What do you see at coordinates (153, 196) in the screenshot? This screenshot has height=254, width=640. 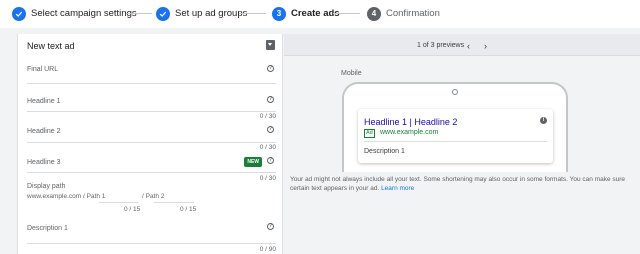 I see `display-path-2-input: / Path 2` at bounding box center [153, 196].